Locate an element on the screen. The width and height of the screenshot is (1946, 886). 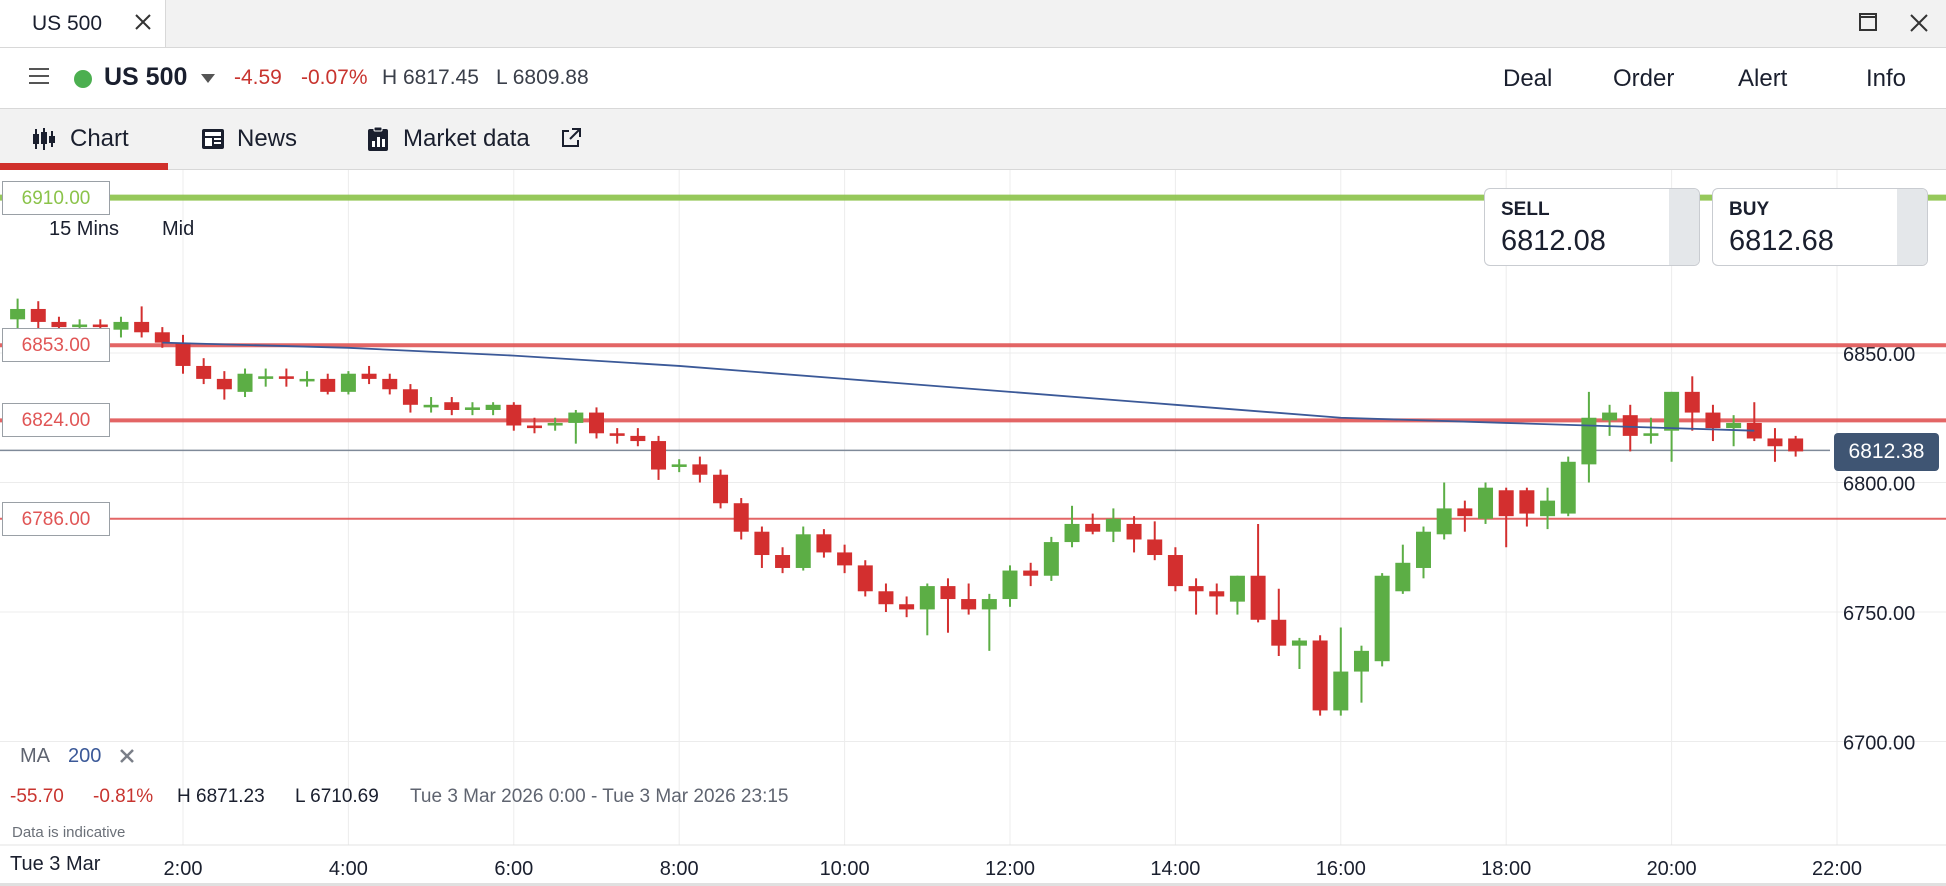
clipboard-chart-icon is located at coordinates (378, 138).